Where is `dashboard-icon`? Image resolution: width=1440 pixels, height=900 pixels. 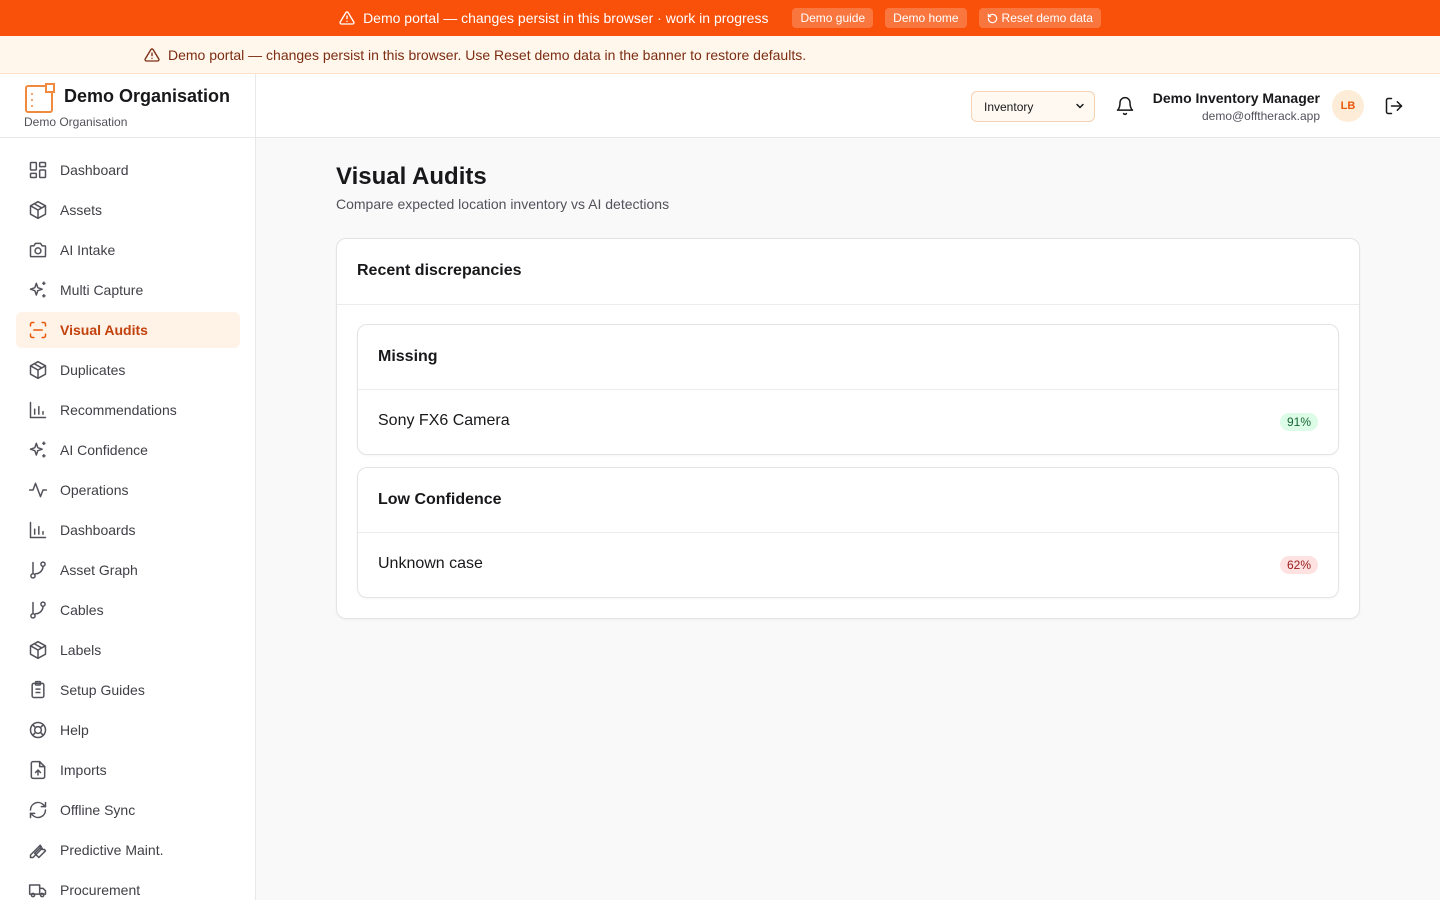
dashboard-icon is located at coordinates (38, 170).